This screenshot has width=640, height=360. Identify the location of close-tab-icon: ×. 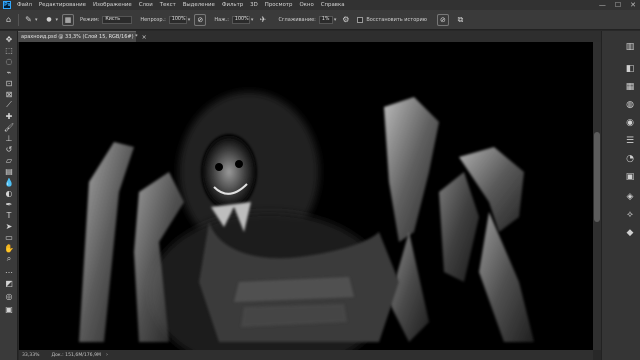
(144, 37).